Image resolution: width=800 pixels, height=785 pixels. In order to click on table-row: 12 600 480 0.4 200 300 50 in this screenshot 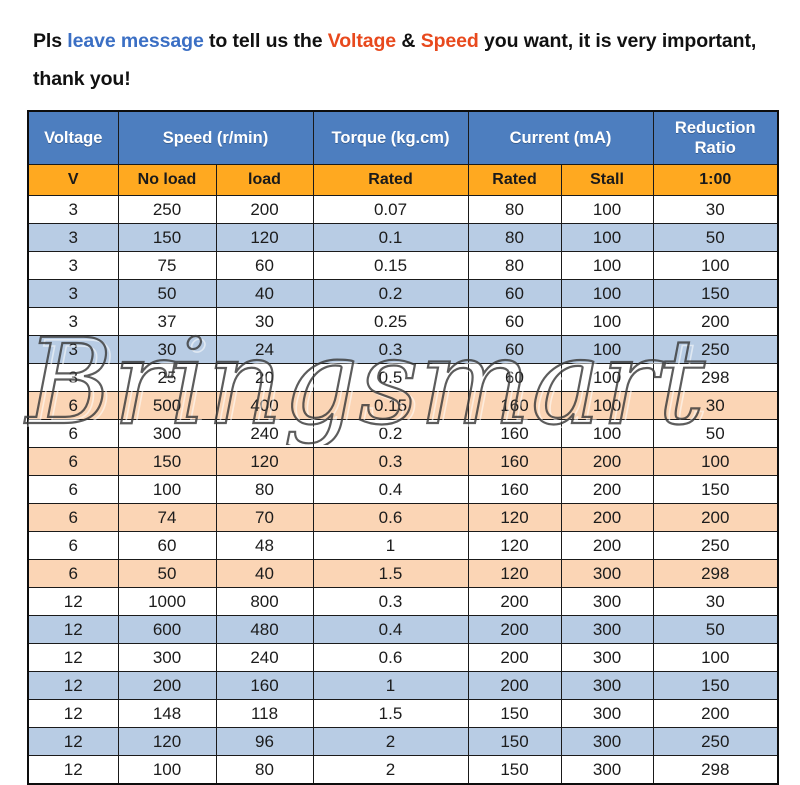, I will do `click(403, 629)`.